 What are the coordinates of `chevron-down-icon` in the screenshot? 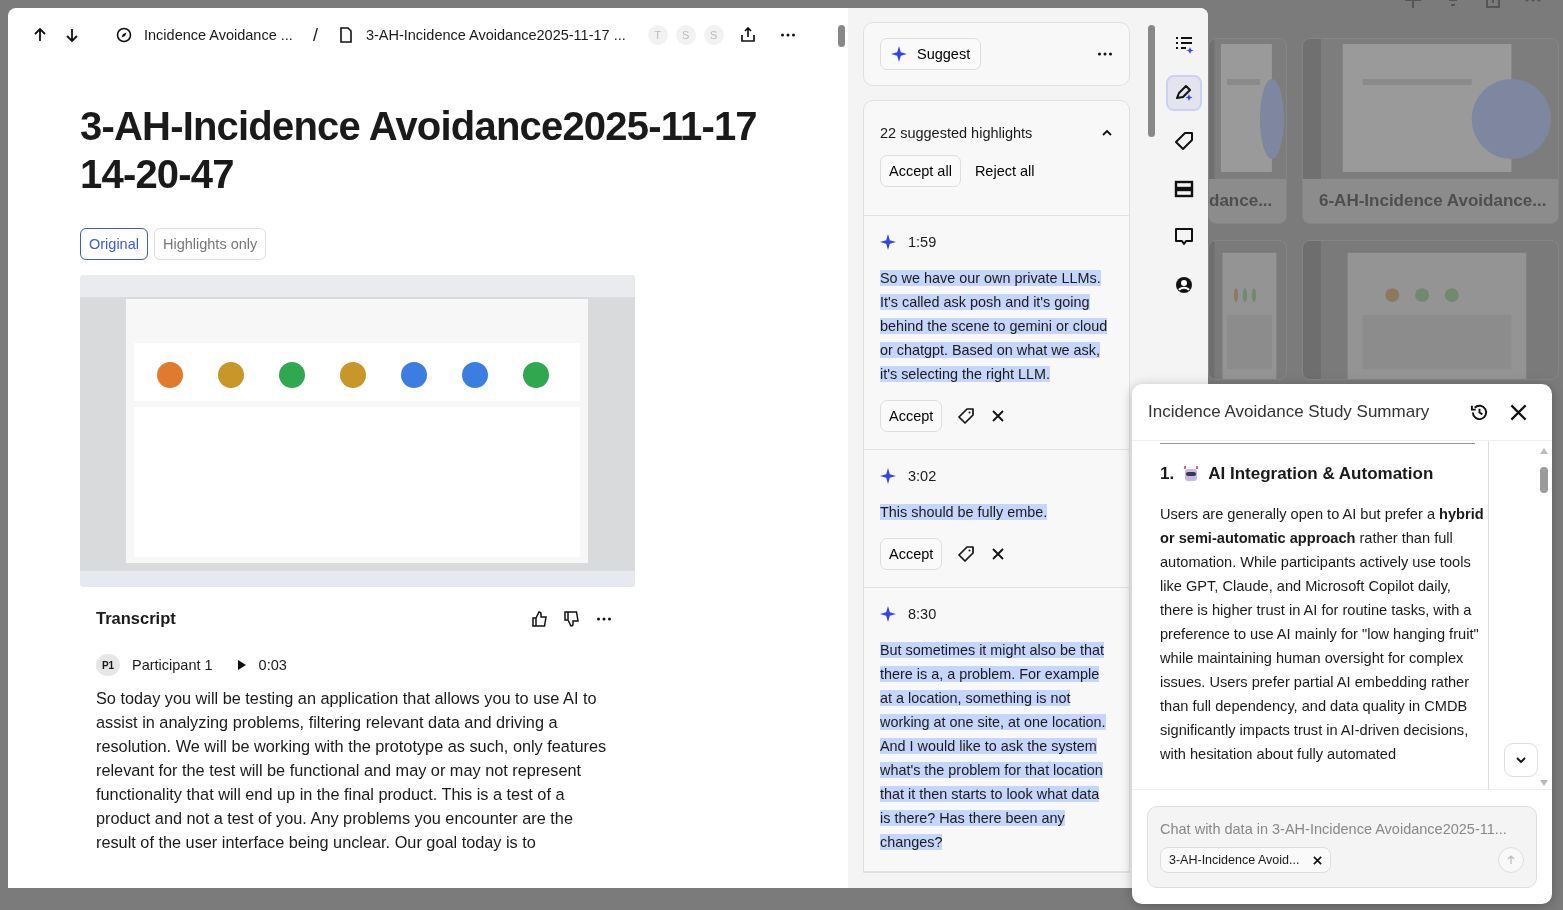 It's located at (1521, 760).